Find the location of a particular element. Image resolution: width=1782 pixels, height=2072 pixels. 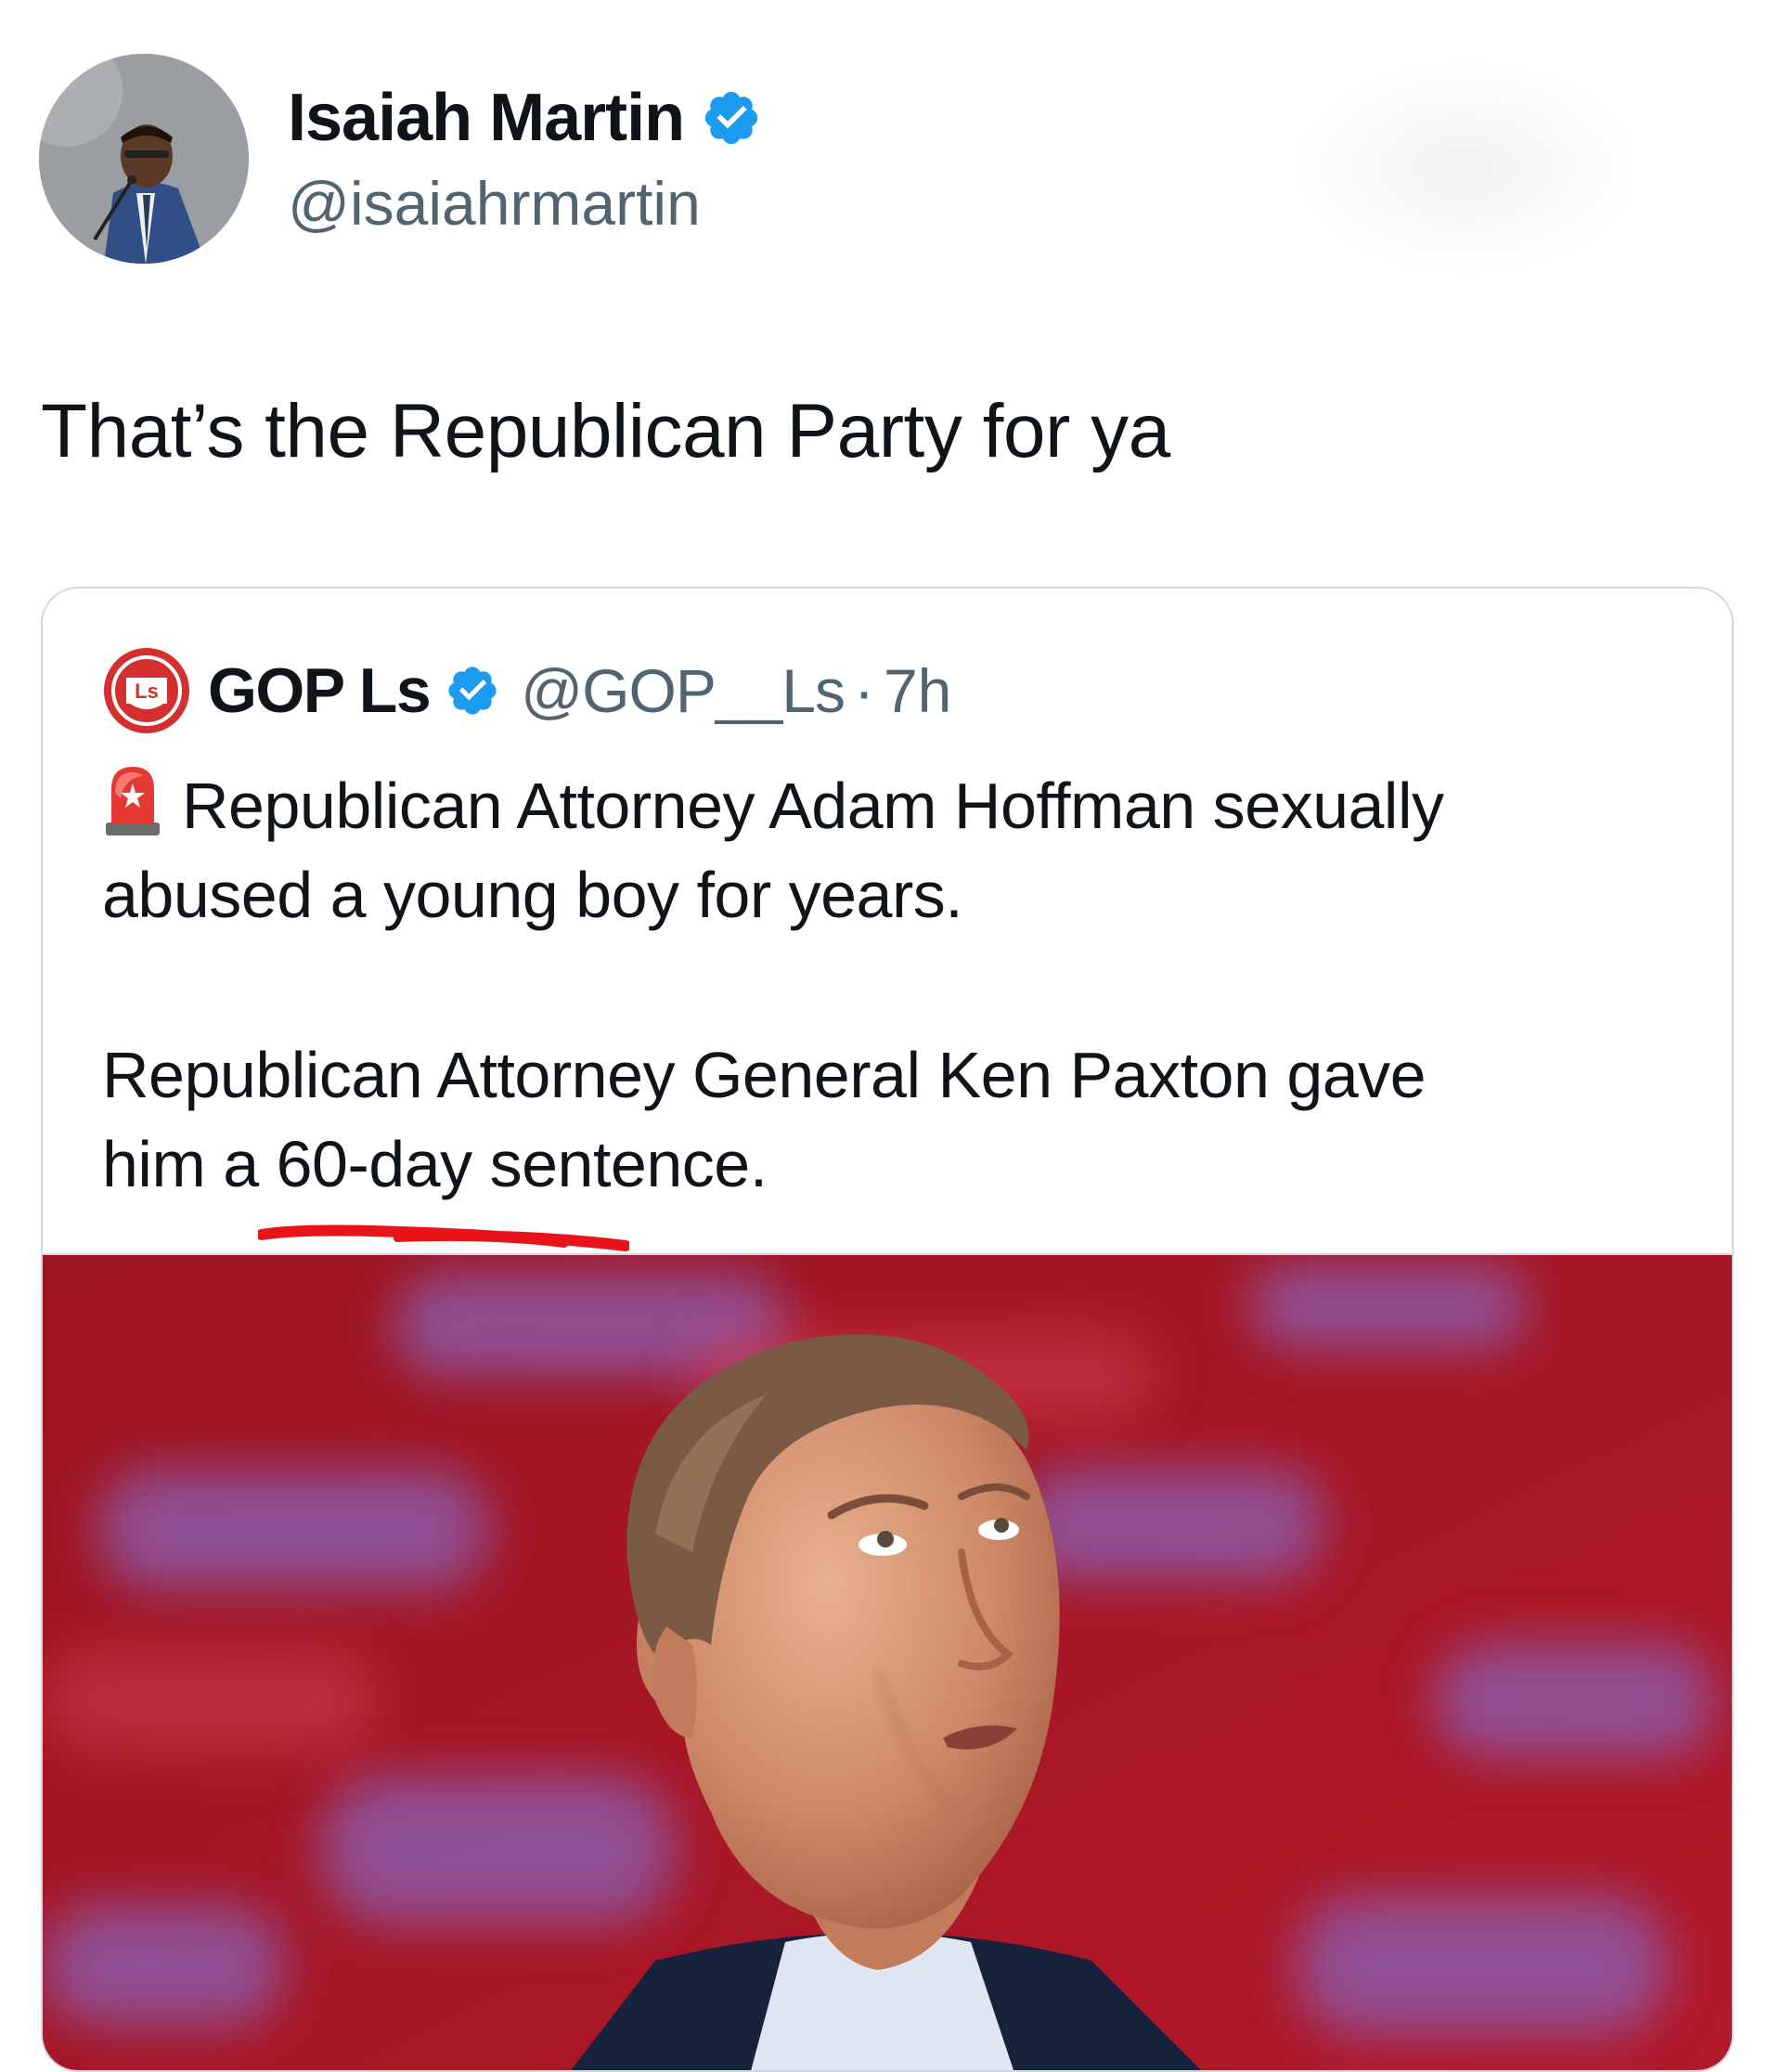

paragraph-2-line-2: him a 60-day sentence. is located at coordinates (435, 1164).